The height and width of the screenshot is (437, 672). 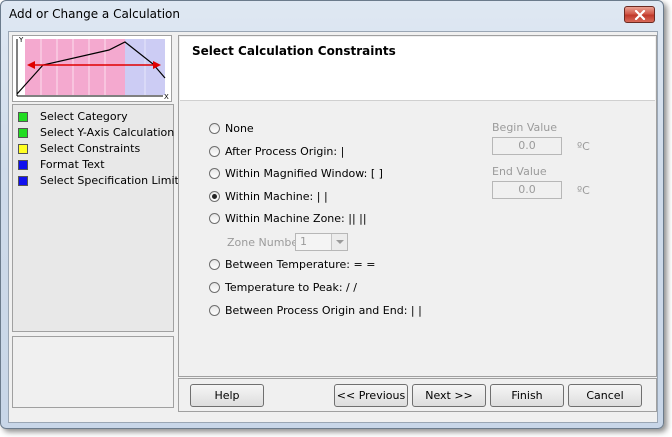 What do you see at coordinates (94, 150) in the screenshot?
I see `step-select-constraints: Select Constraints` at bounding box center [94, 150].